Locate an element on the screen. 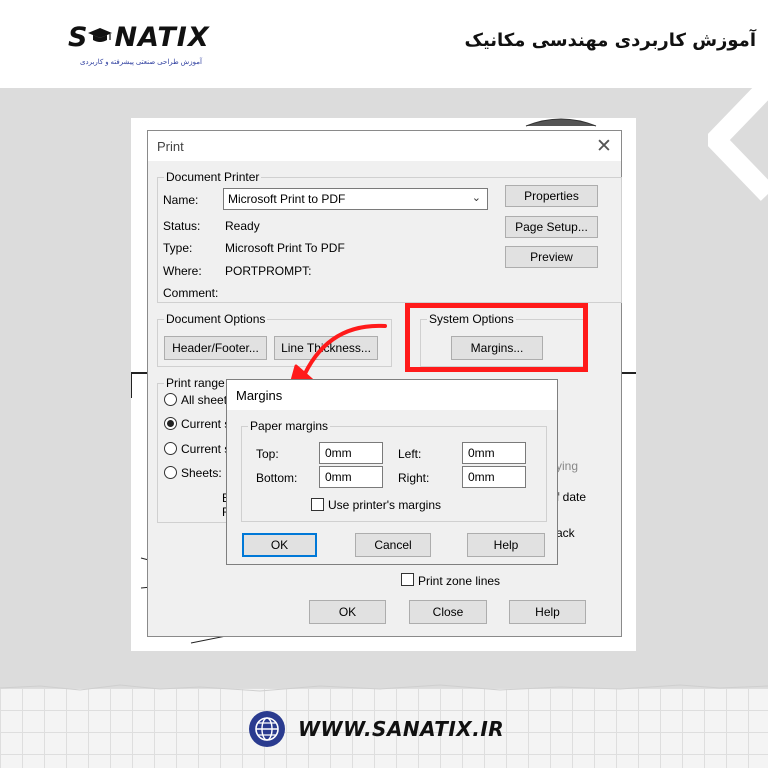  top-margin-label: Top: is located at coordinates (267, 454).